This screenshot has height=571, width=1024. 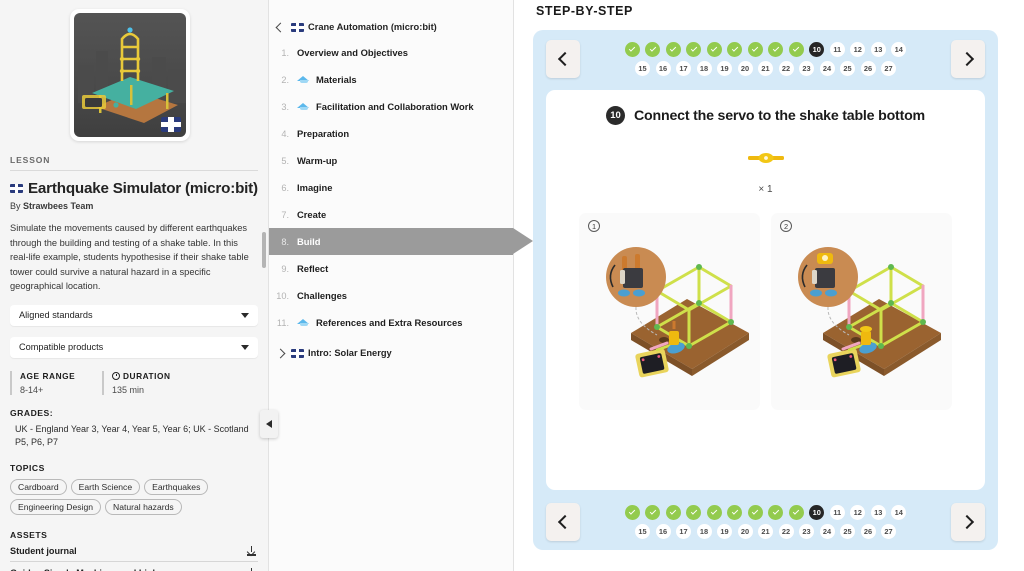 What do you see at coordinates (391, 27) in the screenshot?
I see `nav-header-prev-lesson: Crane Automation (micro:bit)` at bounding box center [391, 27].